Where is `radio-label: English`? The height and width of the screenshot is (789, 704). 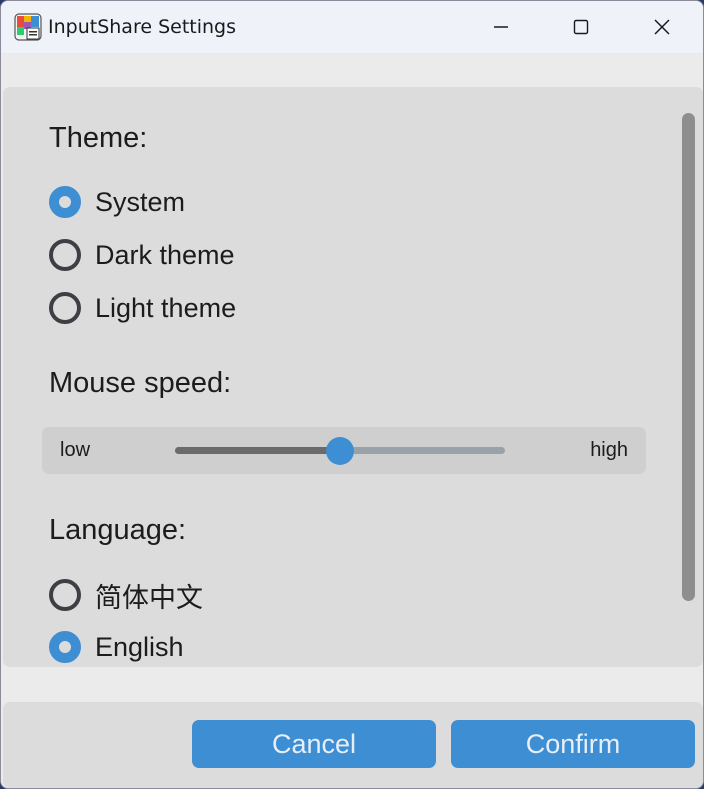
radio-label: English is located at coordinates (139, 646).